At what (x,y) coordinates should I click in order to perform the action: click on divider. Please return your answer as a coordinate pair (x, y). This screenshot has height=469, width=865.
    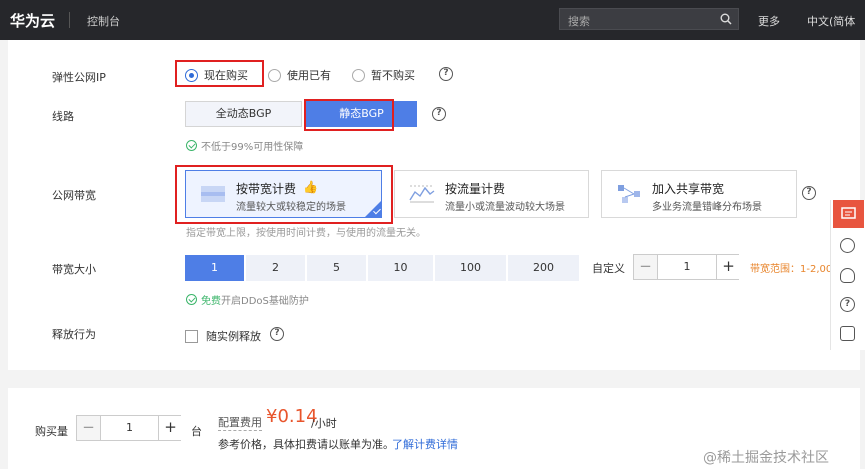
    Looking at the image, I should click on (69, 20).